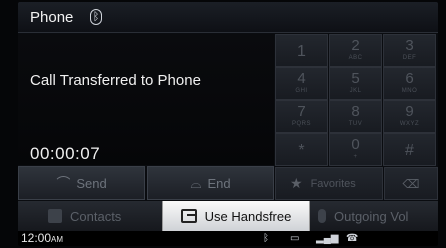 The width and height of the screenshot is (446, 248). What do you see at coordinates (327, 238) in the screenshot?
I see `signal-icon: ▂▄▆` at bounding box center [327, 238].